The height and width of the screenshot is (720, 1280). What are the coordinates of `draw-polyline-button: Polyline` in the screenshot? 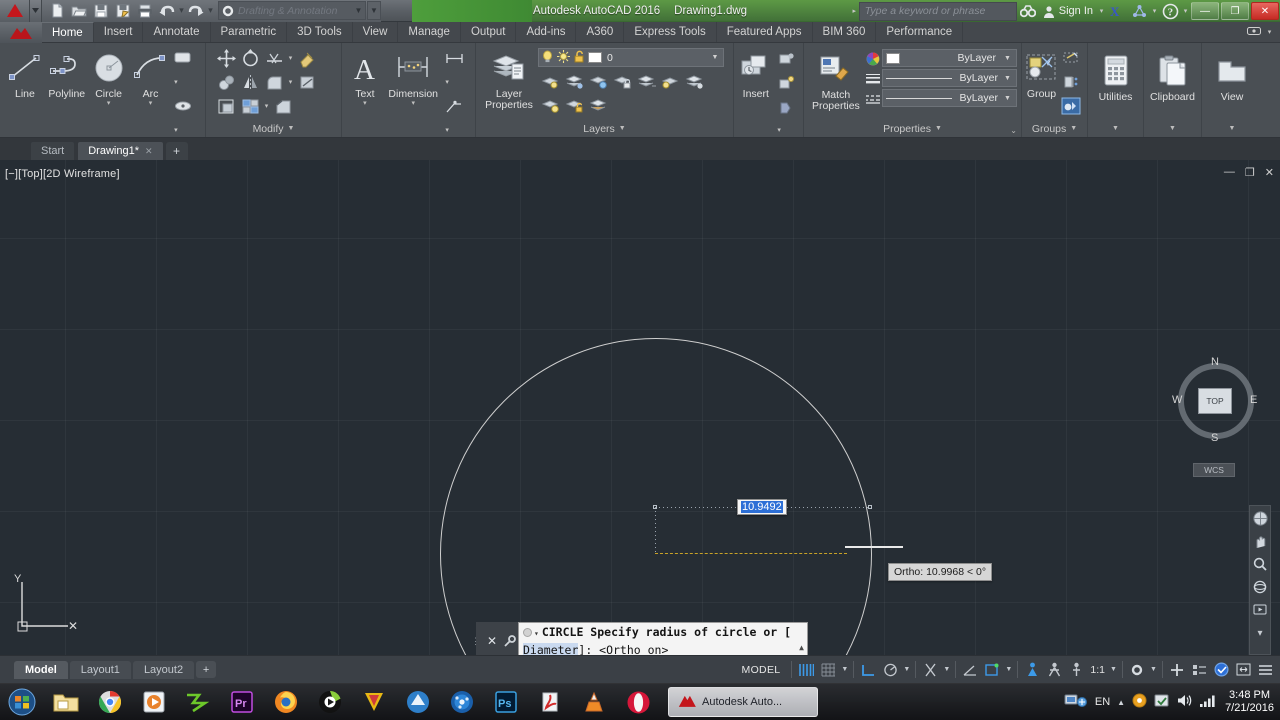 It's located at (67, 73).